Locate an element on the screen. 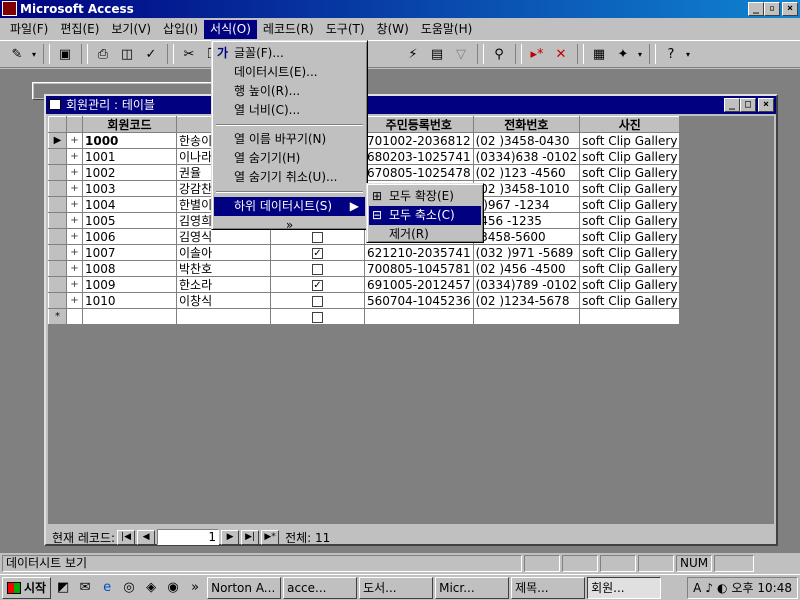  menu-file: 파일(F) is located at coordinates (29, 29).